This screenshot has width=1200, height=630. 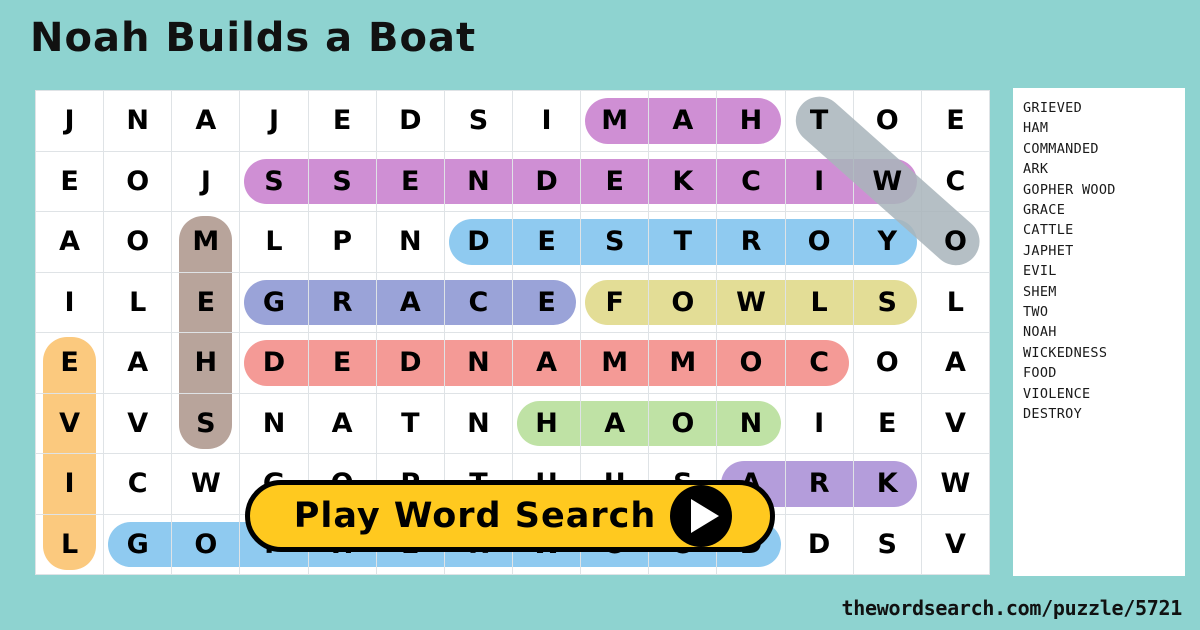 What do you see at coordinates (615, 302) in the screenshot?
I see `grid-cell: F` at bounding box center [615, 302].